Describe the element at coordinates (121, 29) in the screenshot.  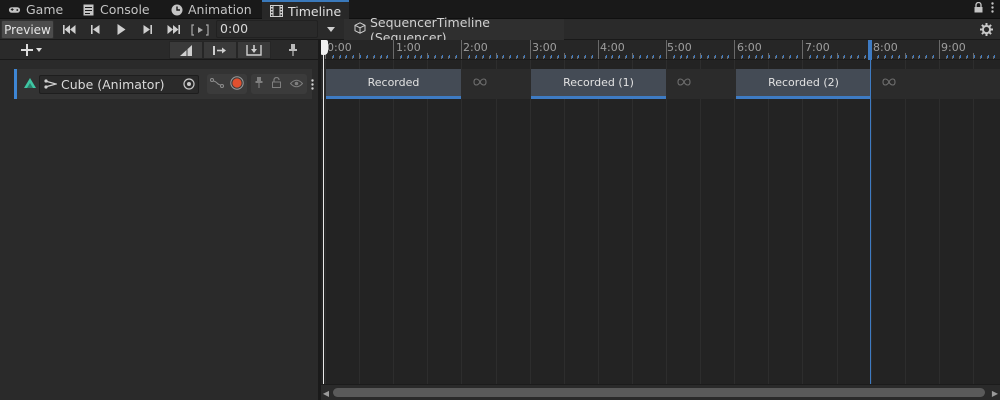
I see `play-button` at that location.